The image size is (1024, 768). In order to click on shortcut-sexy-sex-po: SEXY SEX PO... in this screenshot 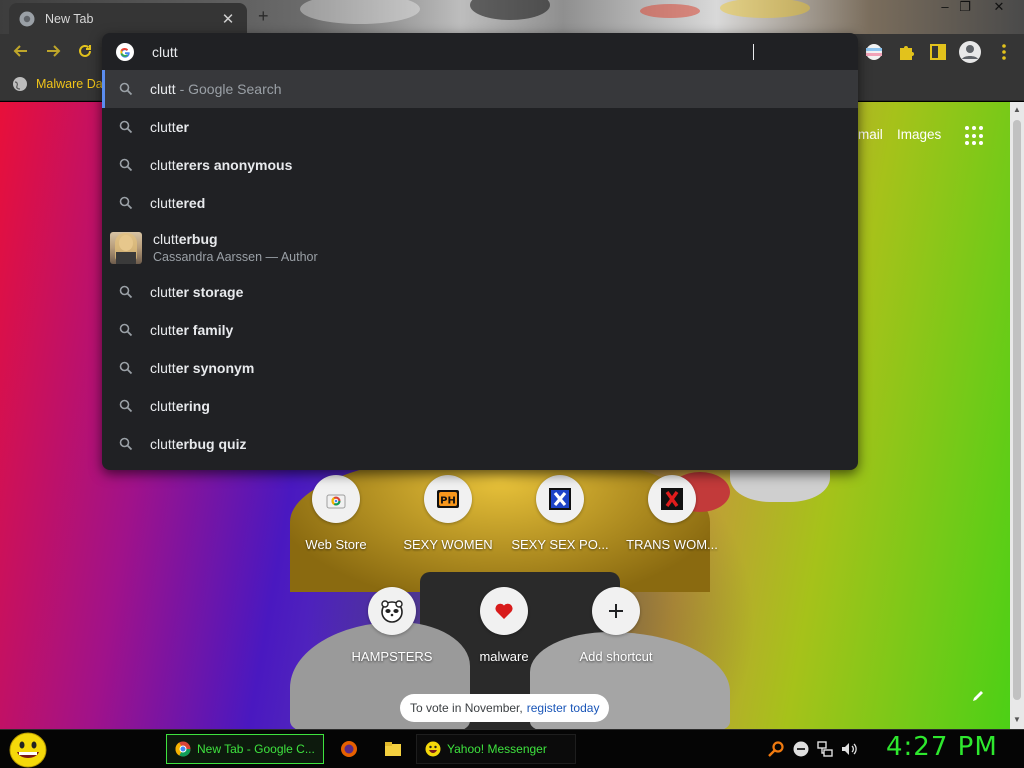, I will do `click(560, 513)`.